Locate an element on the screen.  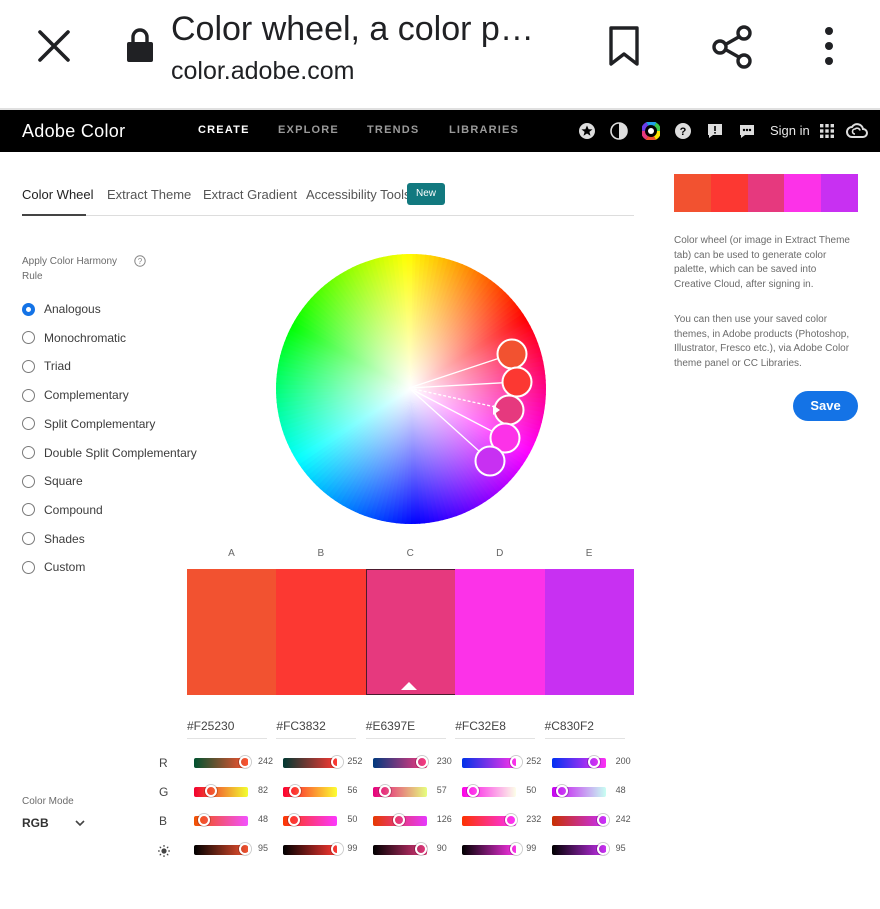
nav-trends: TRENDS is located at coordinates (393, 130).